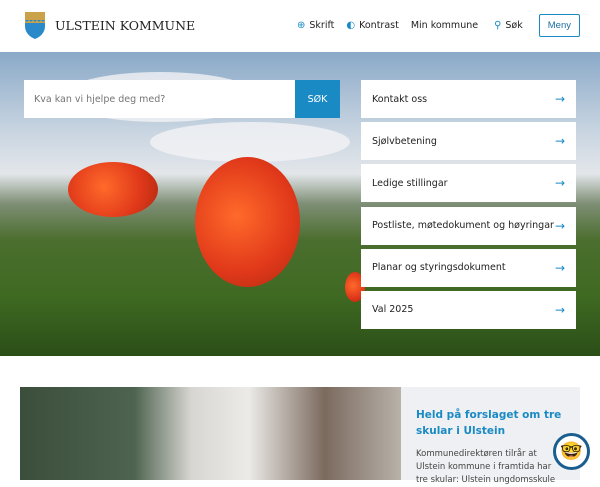  I want to click on chatbot-avatar-icon: 🤓, so click(571, 451).